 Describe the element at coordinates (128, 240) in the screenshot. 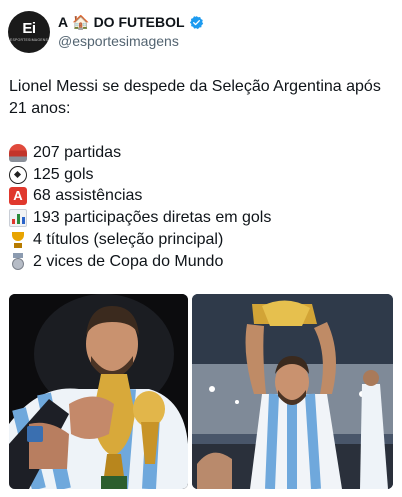

I see `stat-titles: 4 títulos (seleção principal)` at that location.